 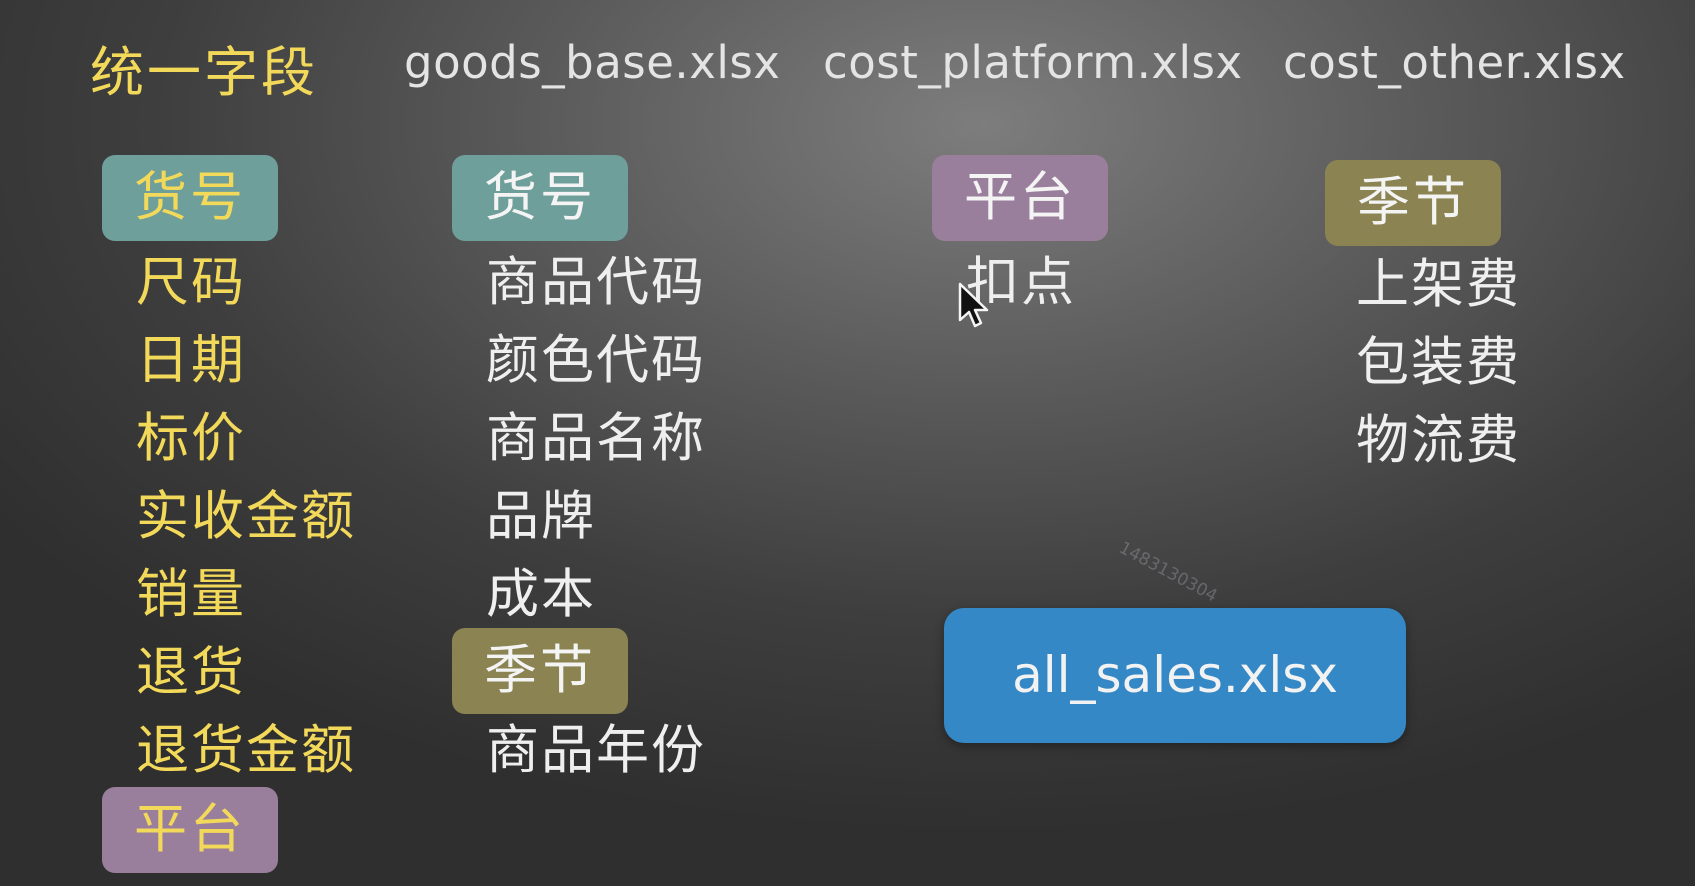 I want to click on unified-field-item: 日期, so click(x=191, y=360).